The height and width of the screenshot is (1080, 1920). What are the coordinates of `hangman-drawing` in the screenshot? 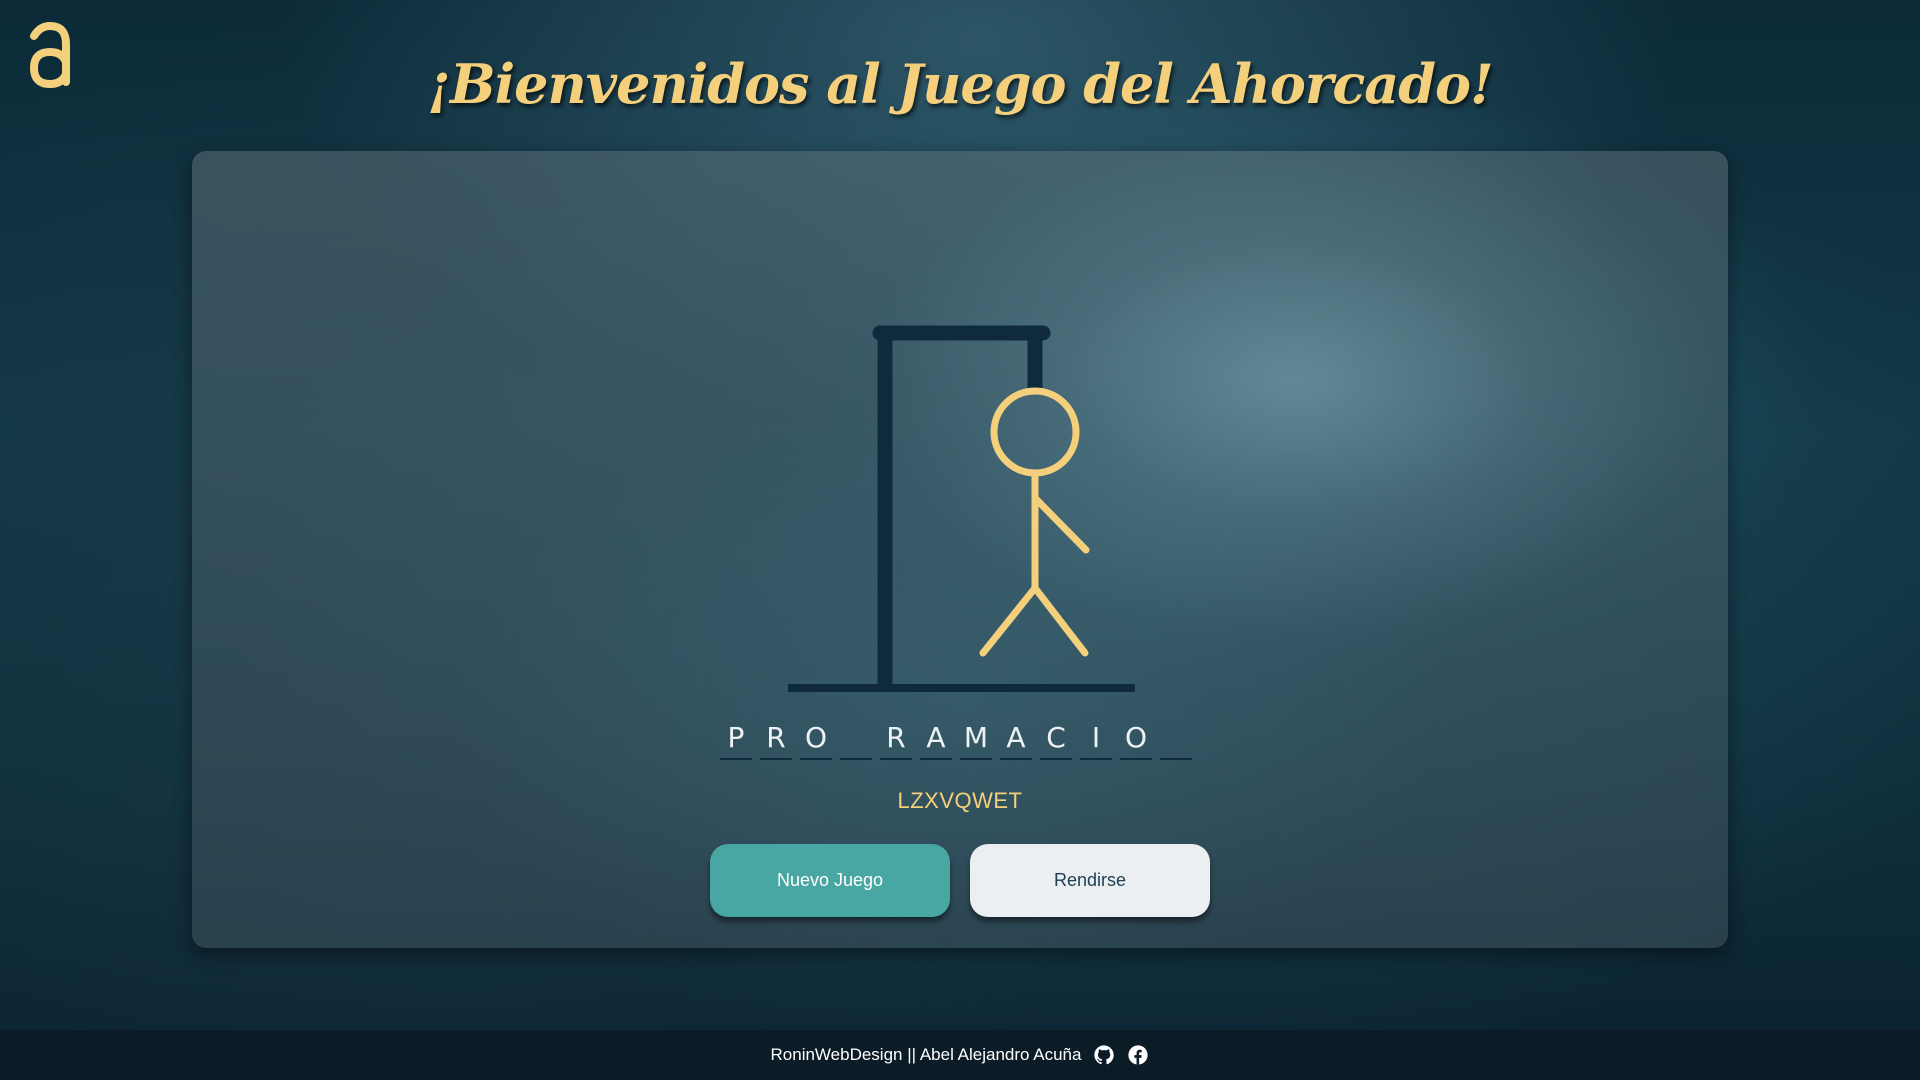 It's located at (961, 508).